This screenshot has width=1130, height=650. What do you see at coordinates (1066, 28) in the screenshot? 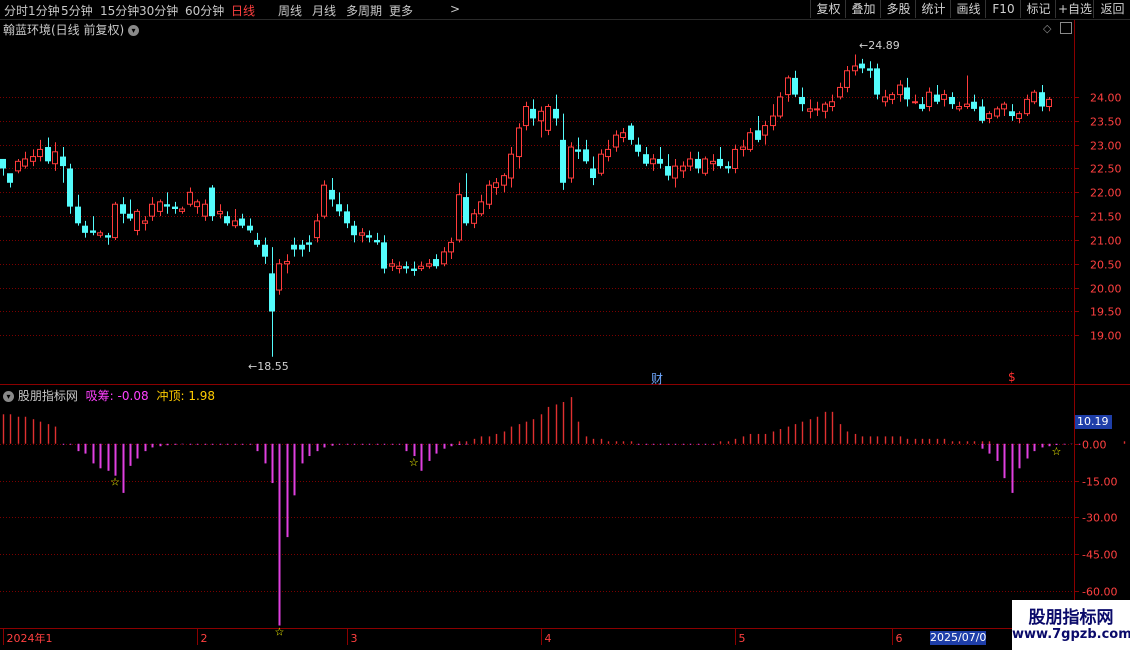
I see `window-toggle-icon` at bounding box center [1066, 28].